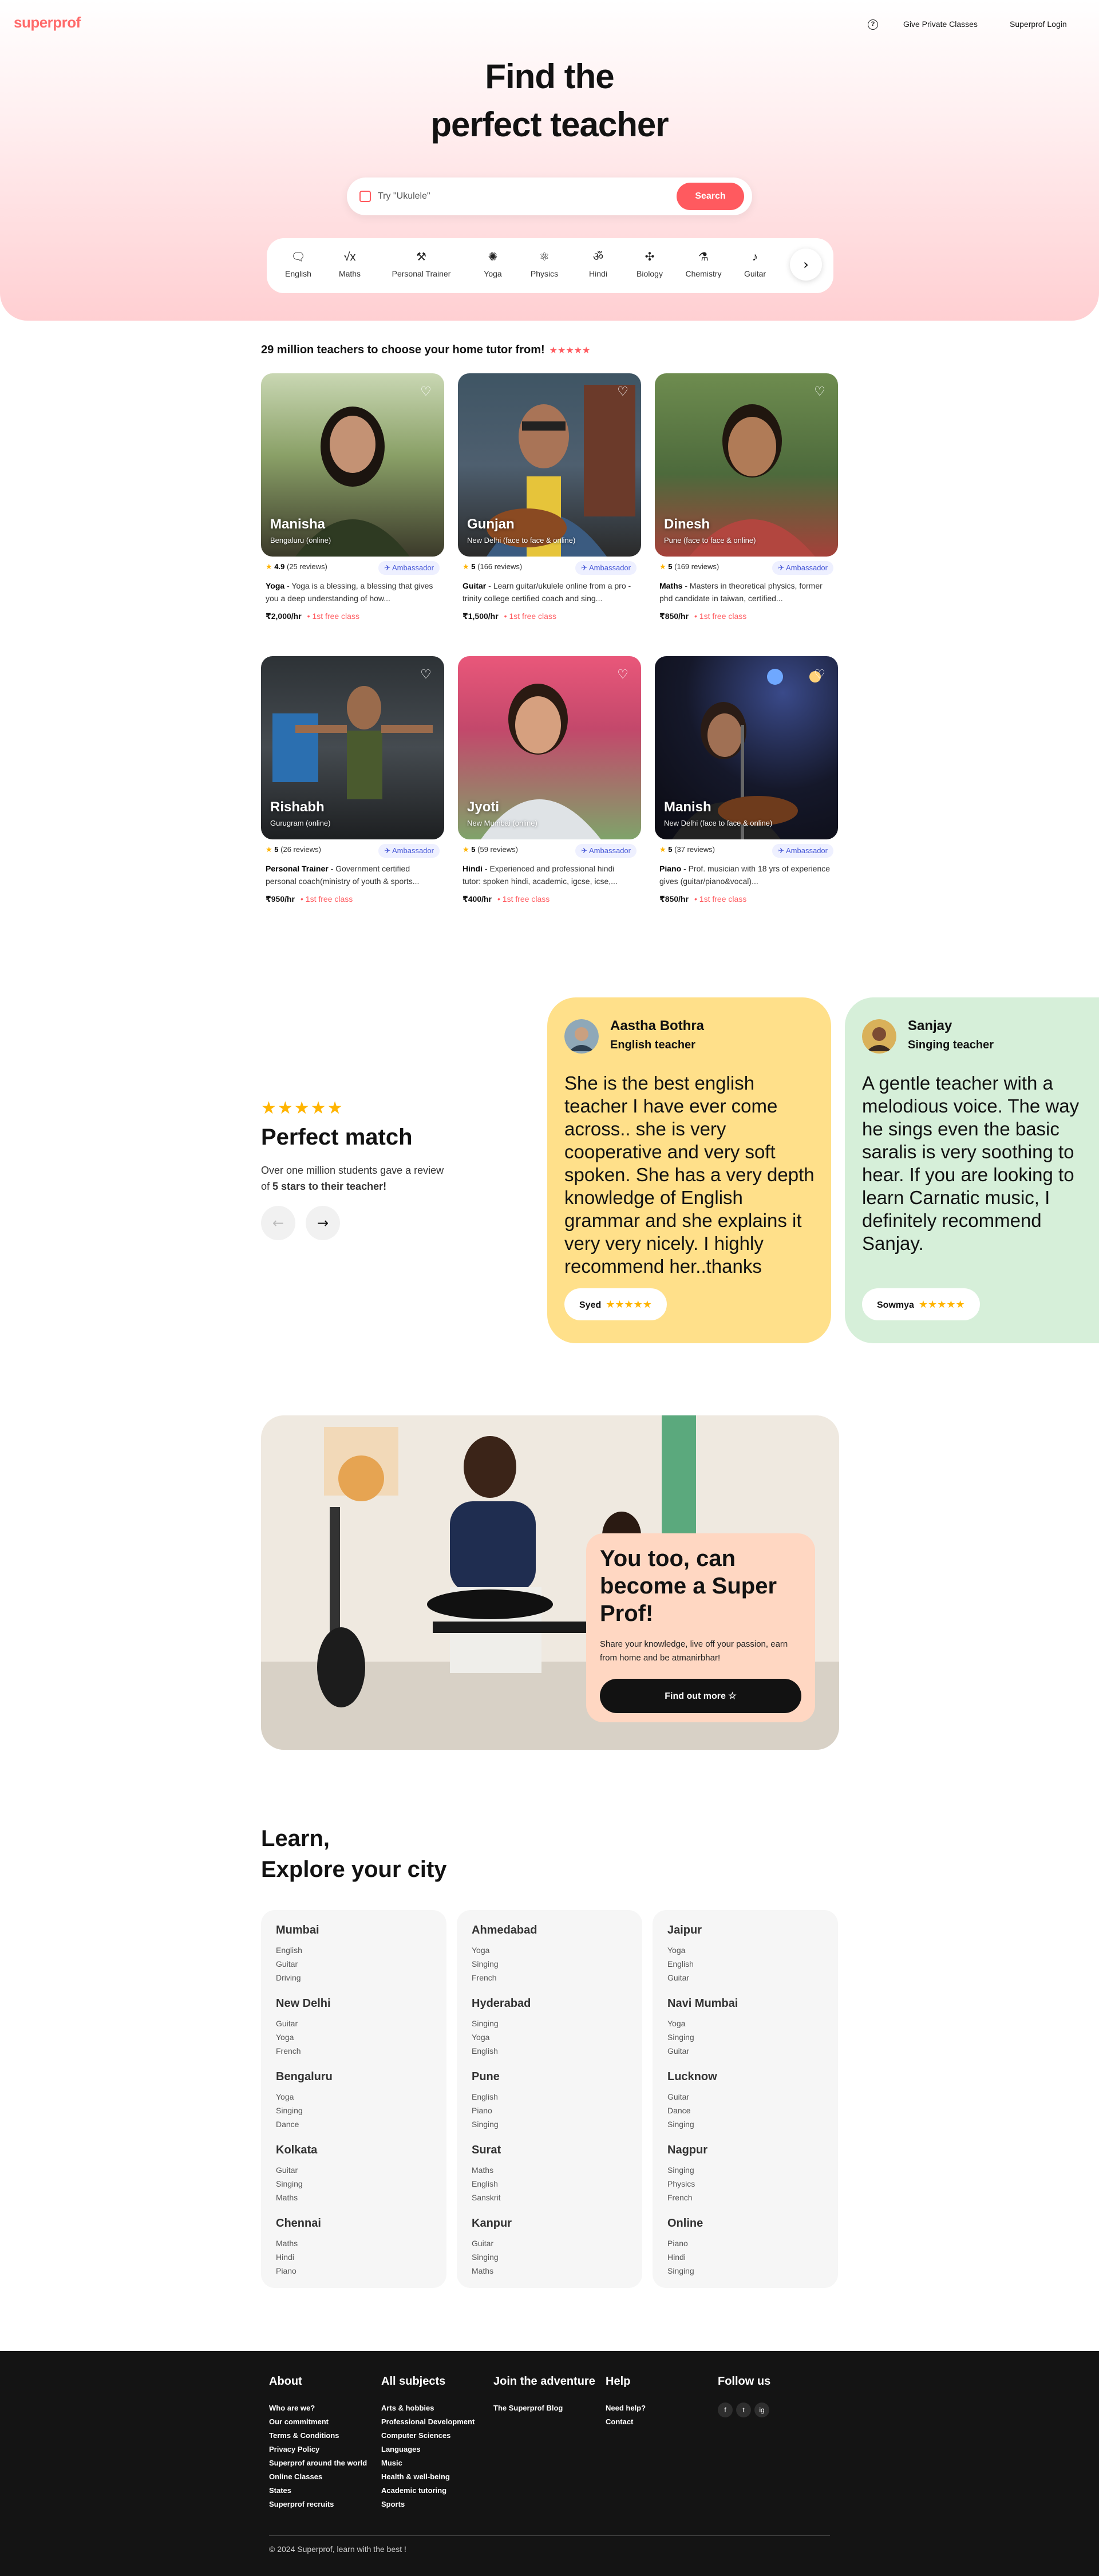 The height and width of the screenshot is (2576, 1099). I want to click on category-yoga: ✺ Yoga, so click(493, 264).